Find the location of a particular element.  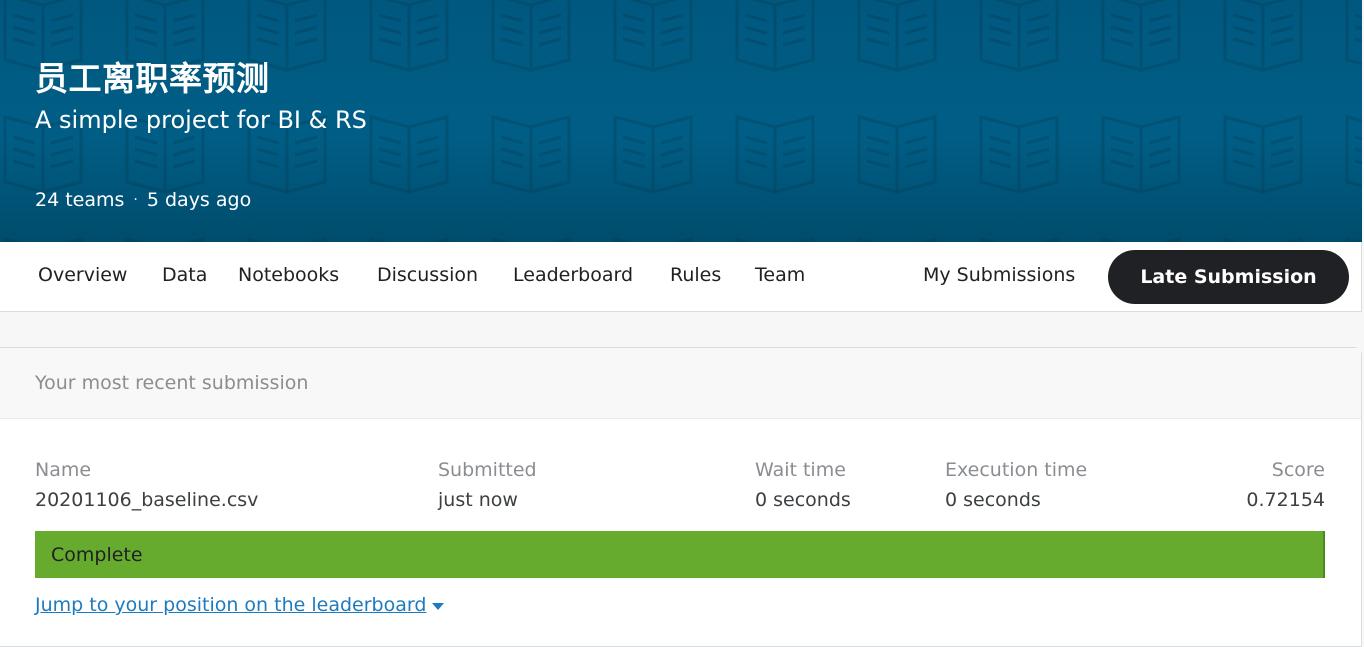

status-text: Complete is located at coordinates (97, 554).